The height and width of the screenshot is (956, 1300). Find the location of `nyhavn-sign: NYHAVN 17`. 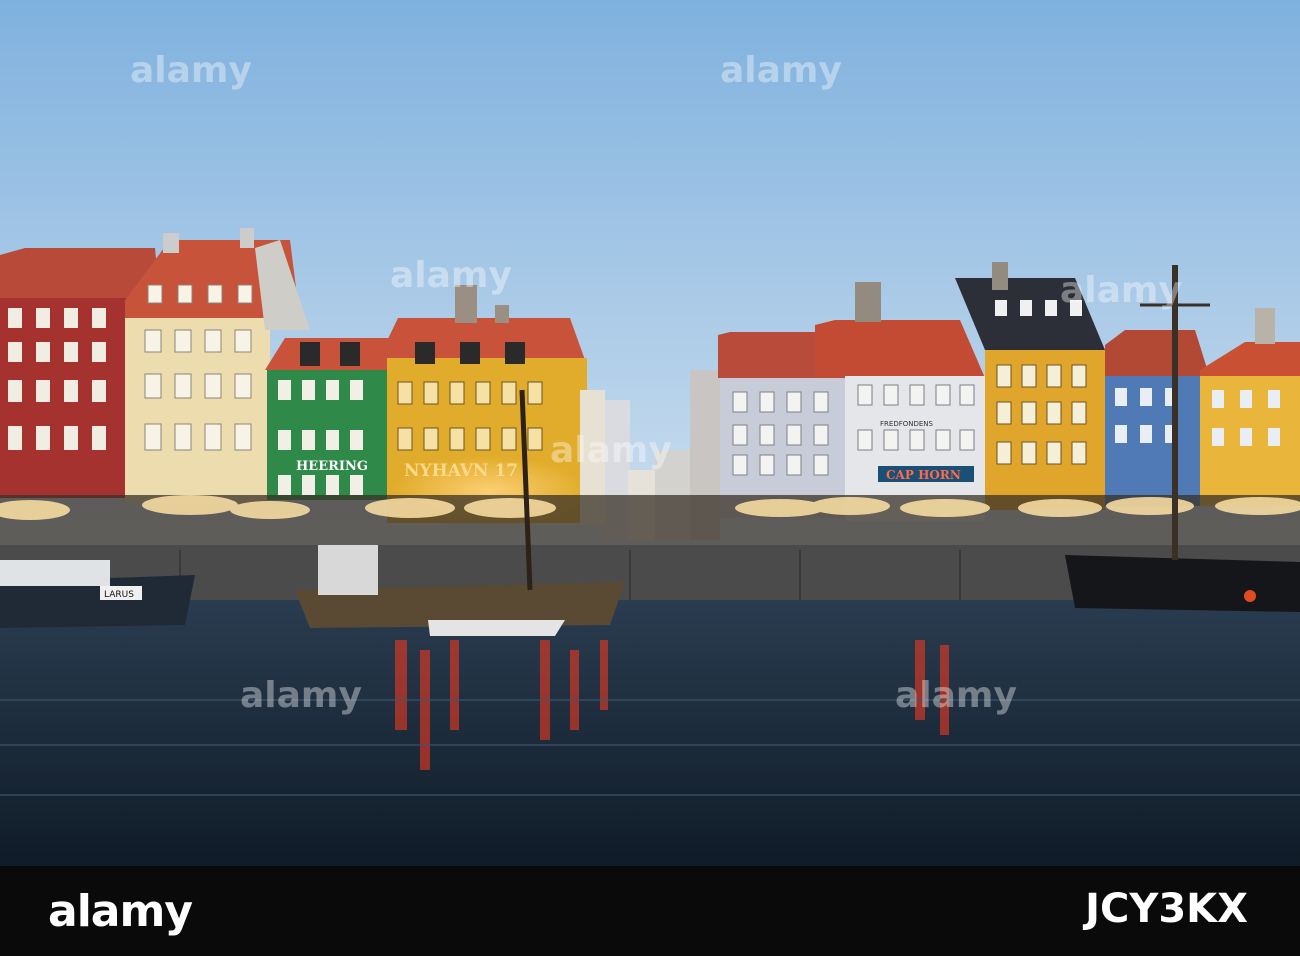

nyhavn-sign: NYHAVN 17 is located at coordinates (461, 471).